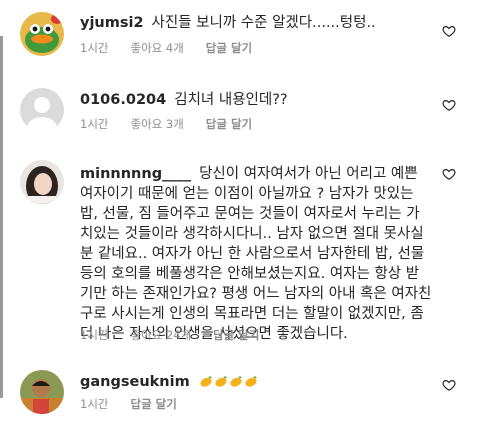  Describe the element at coordinates (263, 23) in the screenshot. I see `comment-text: 사진들 보니까 수준 알겠다......텅텅..` at that location.